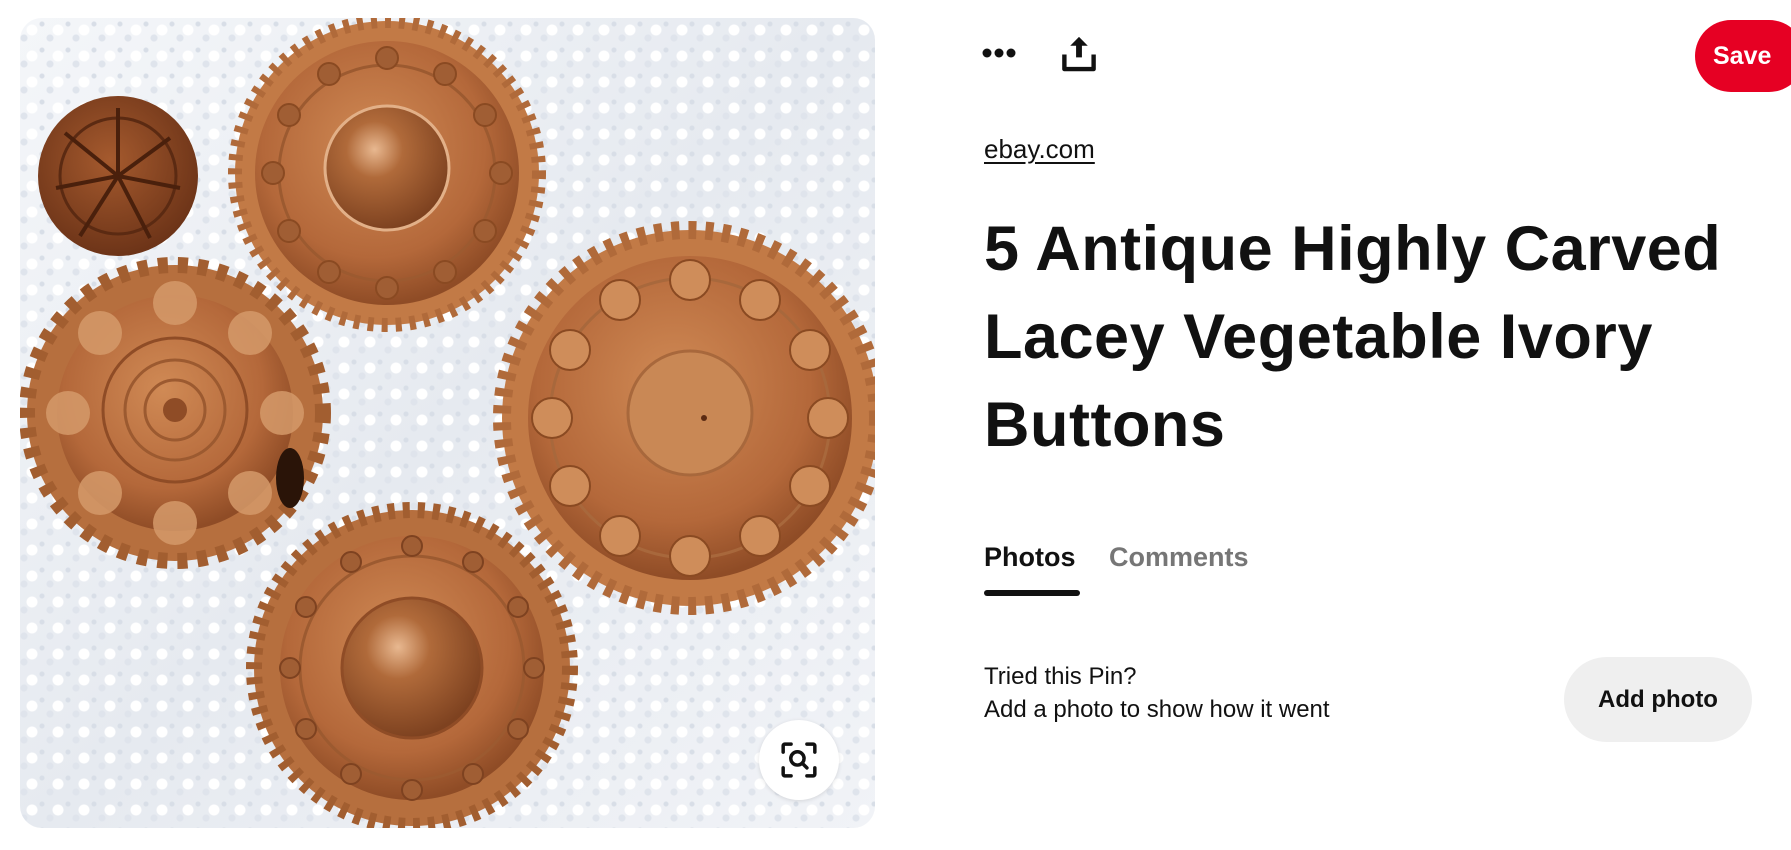  Describe the element at coordinates (1032, 593) in the screenshot. I see `active-tab-indicator` at that location.